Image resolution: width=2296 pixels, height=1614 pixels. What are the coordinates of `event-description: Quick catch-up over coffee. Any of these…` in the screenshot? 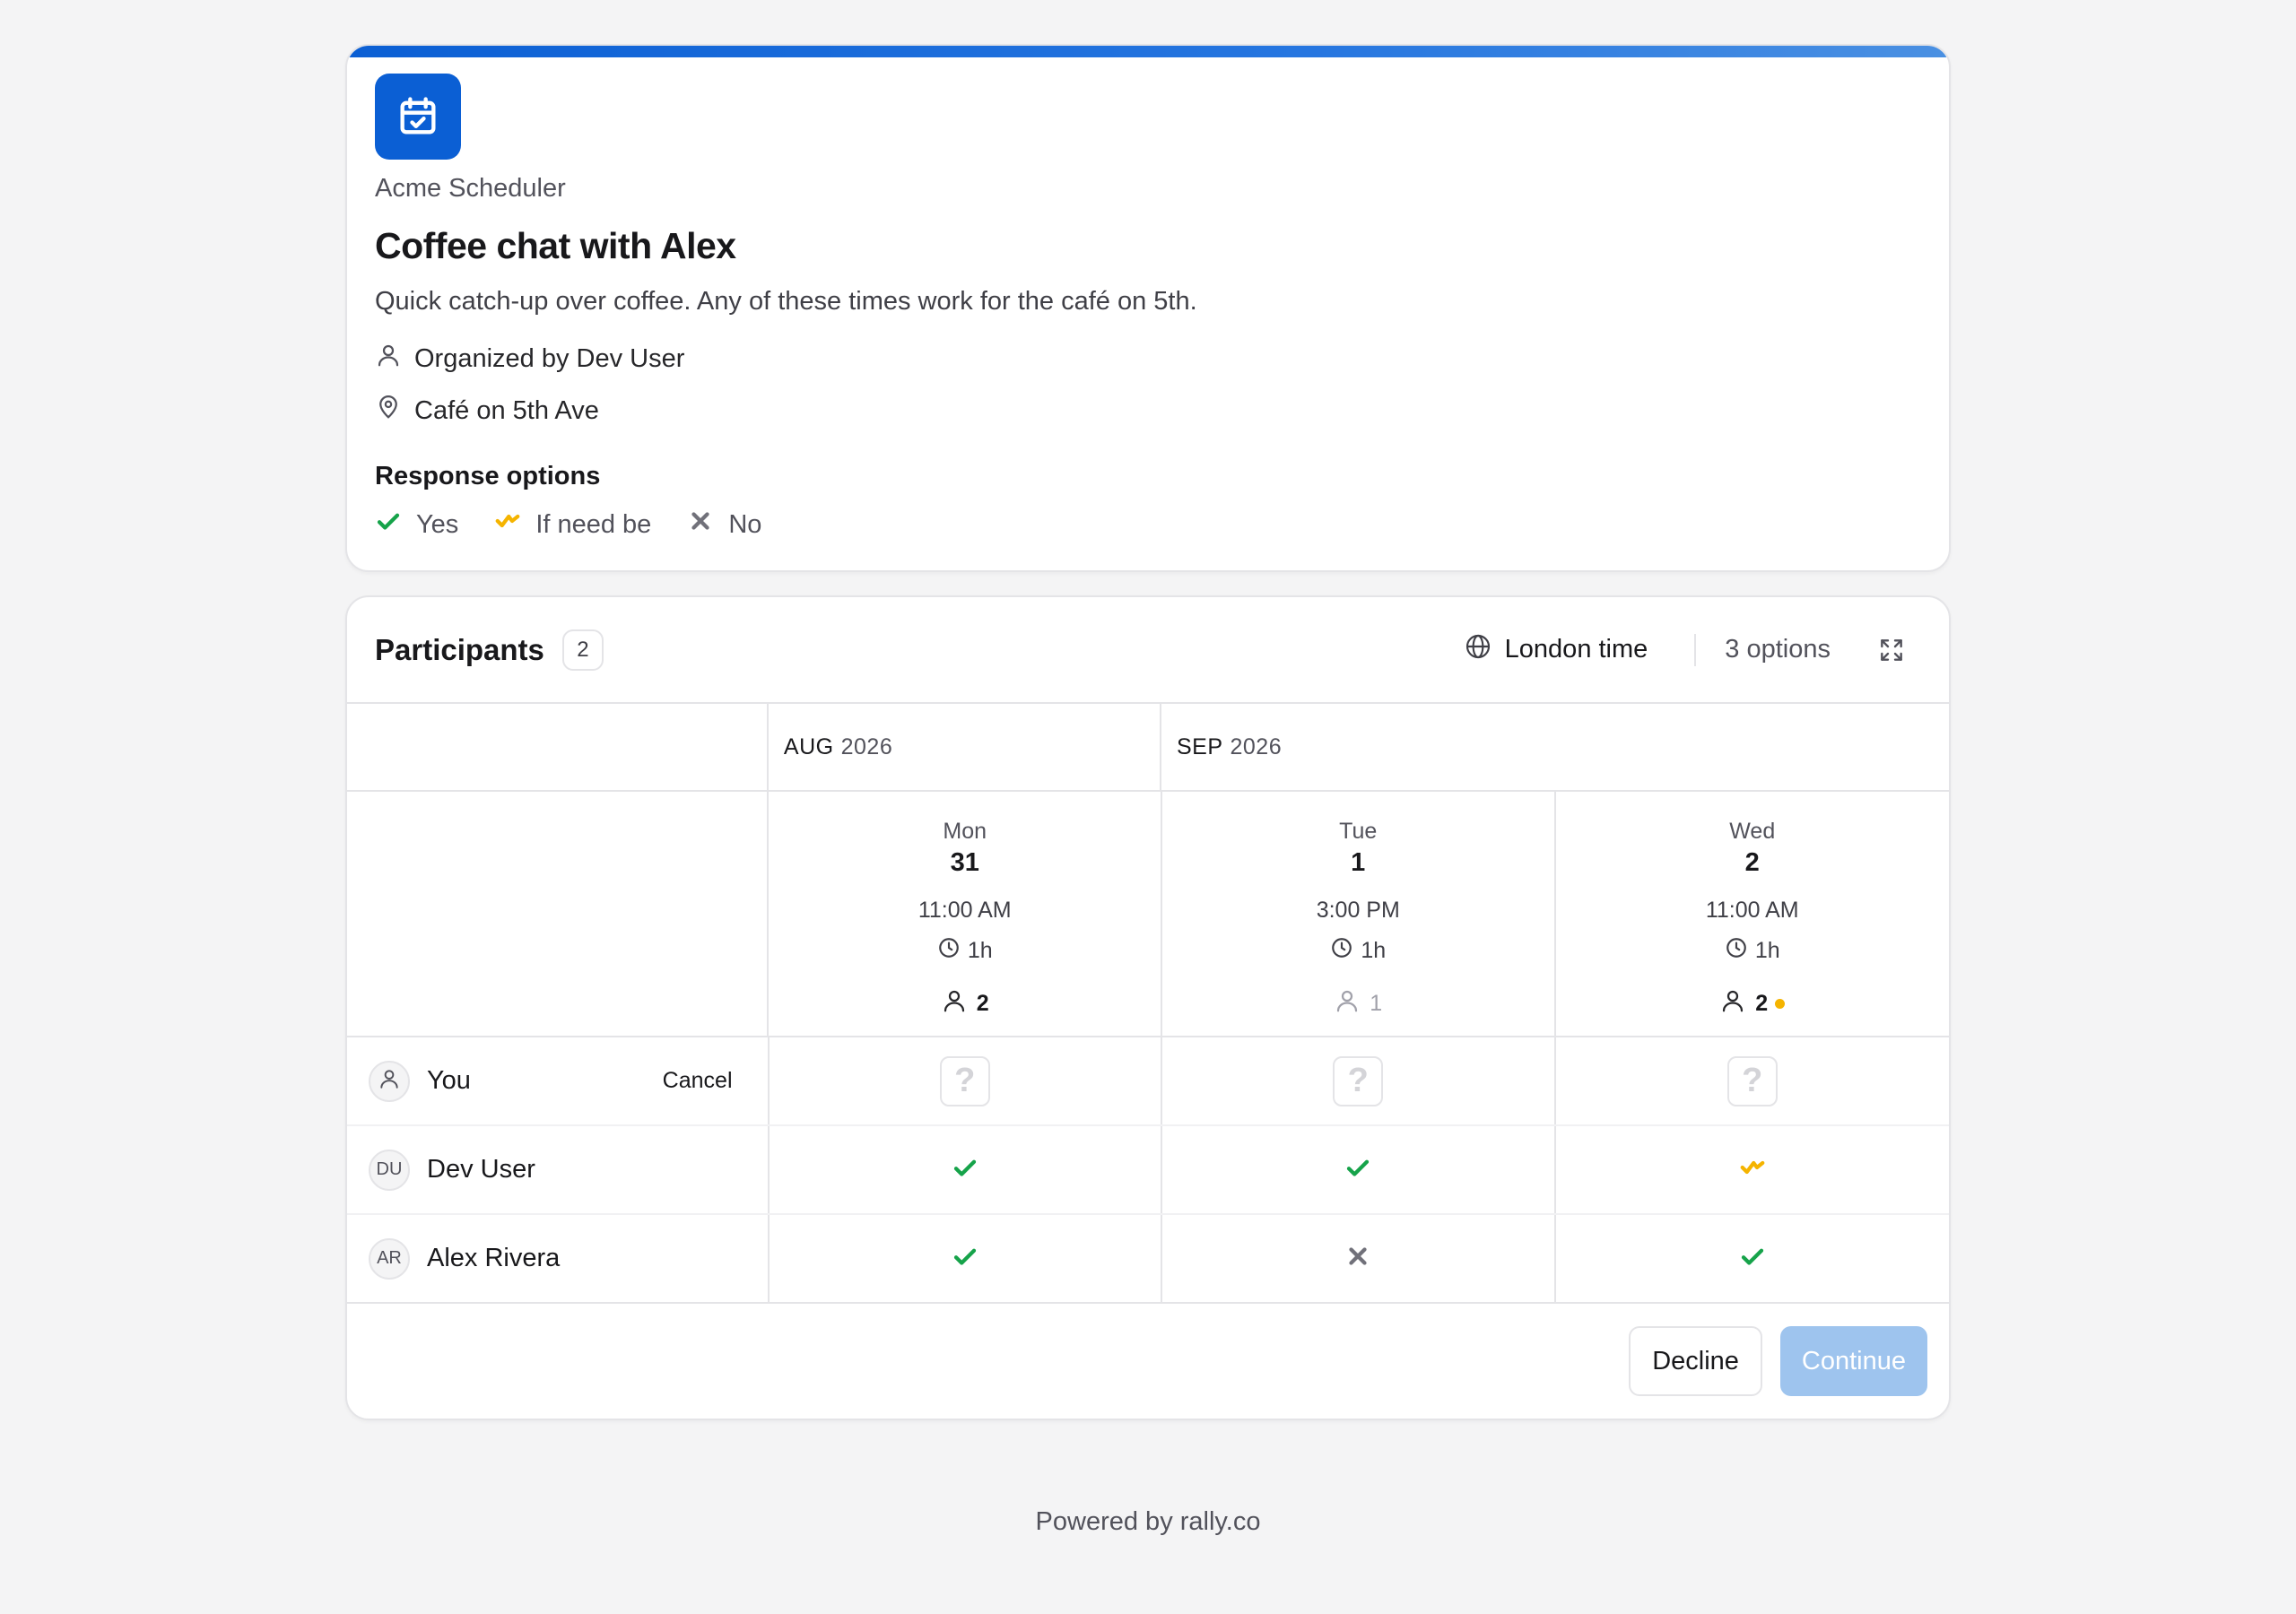 It's located at (786, 301).